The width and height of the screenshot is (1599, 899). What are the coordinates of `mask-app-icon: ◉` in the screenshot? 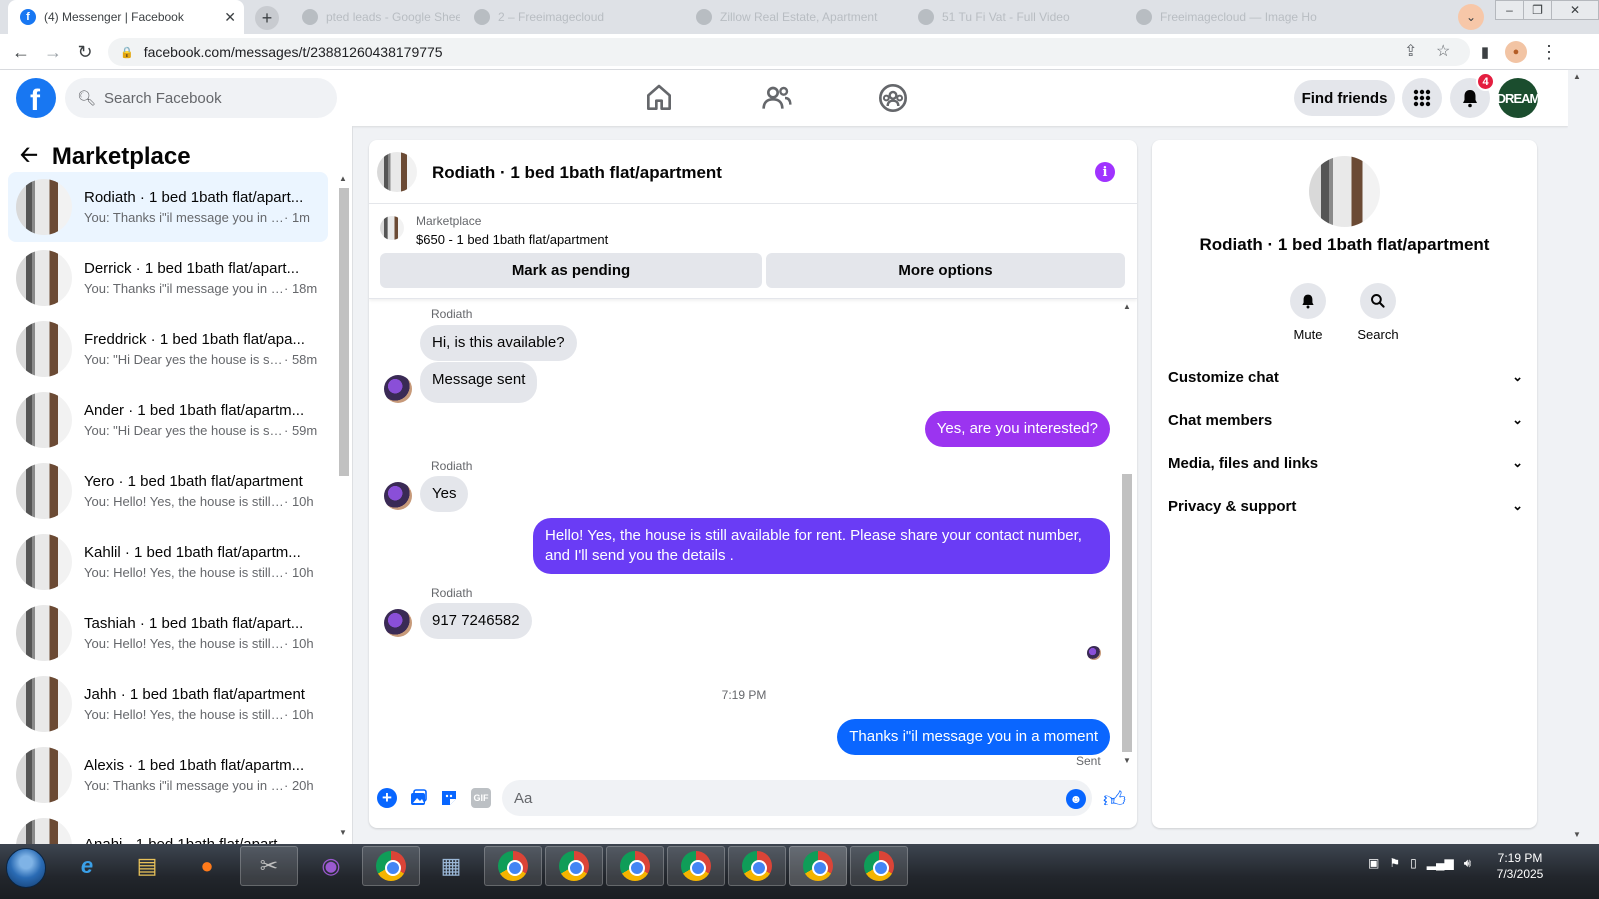 It's located at (331, 866).